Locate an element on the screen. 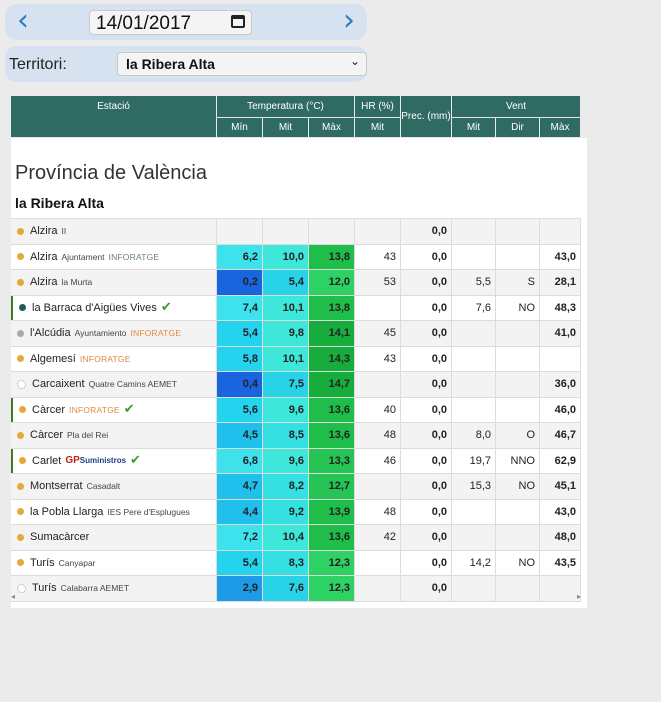 This screenshot has height=702, width=661. territory-bar: Territori: la Ribera Alta ⌄ is located at coordinates (186, 64).